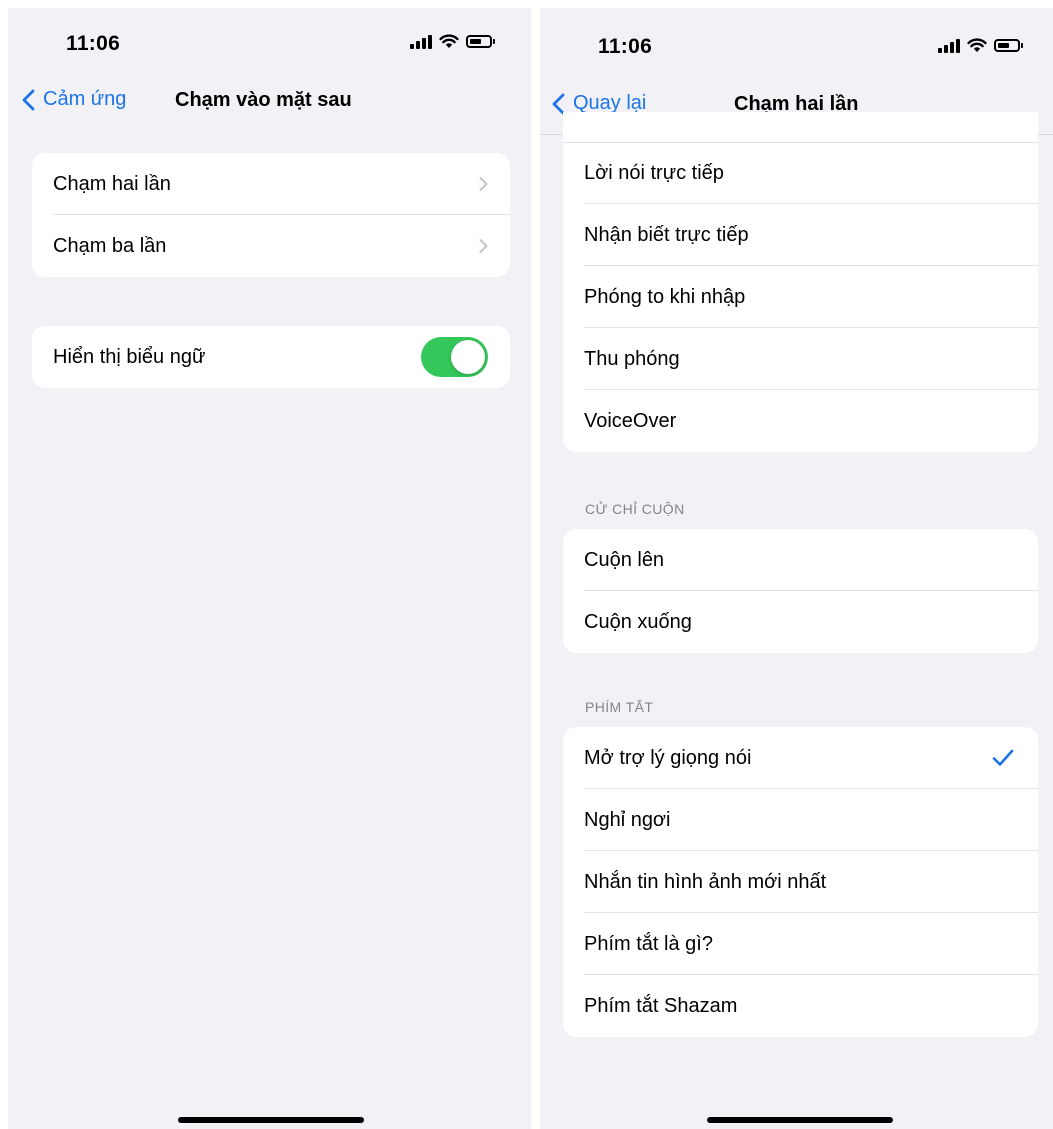 The height and width of the screenshot is (1129, 1053). Describe the element at coordinates (271, 246) in the screenshot. I see `list-item-triple-tap: Chạm ba lần` at that location.